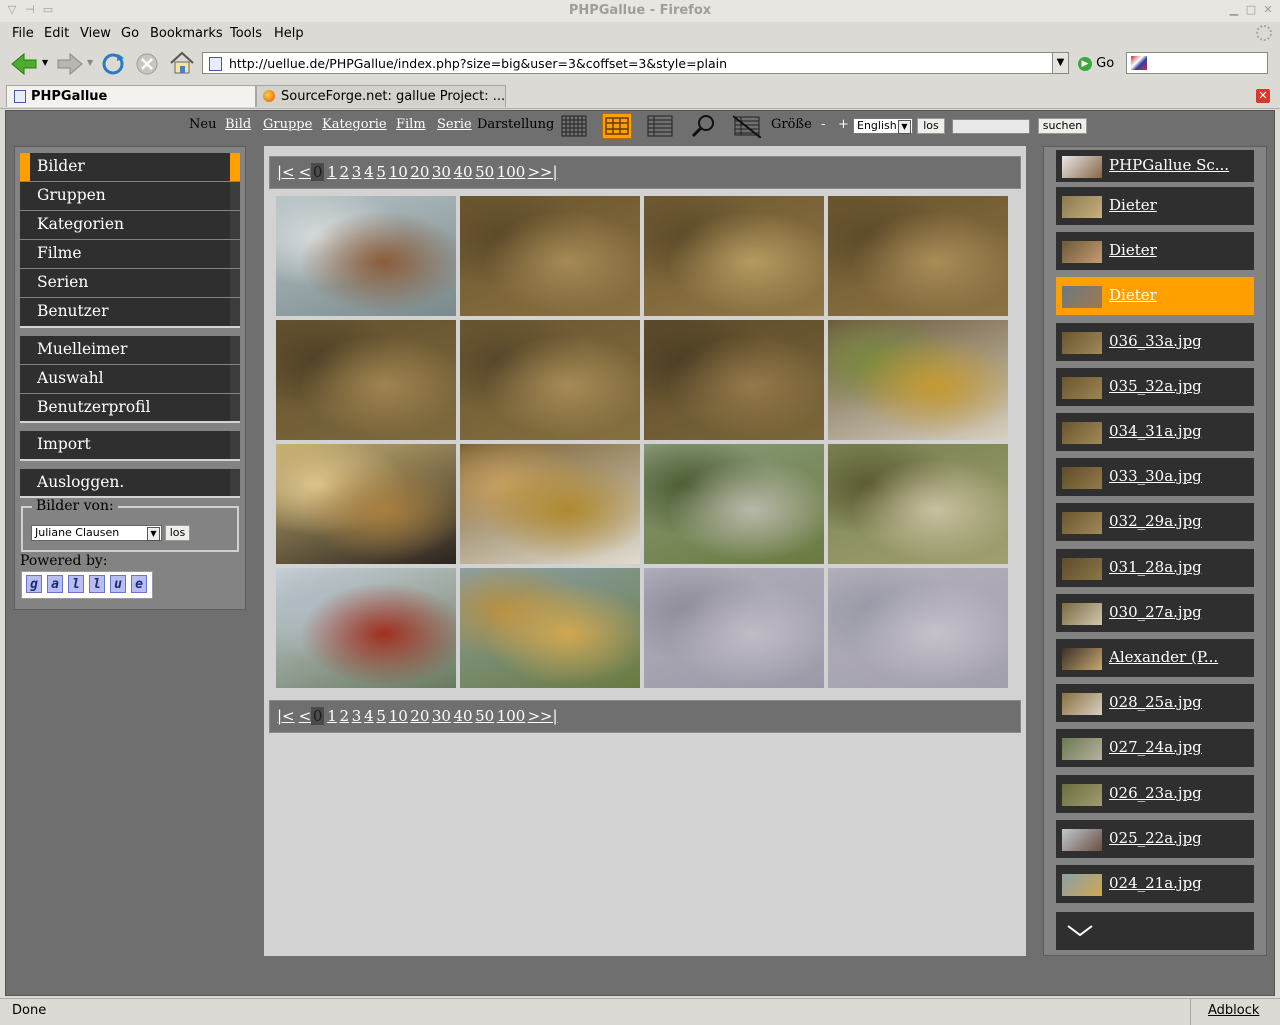  Describe the element at coordinates (883, 126) in the screenshot. I see `language-select: English ▼` at that location.